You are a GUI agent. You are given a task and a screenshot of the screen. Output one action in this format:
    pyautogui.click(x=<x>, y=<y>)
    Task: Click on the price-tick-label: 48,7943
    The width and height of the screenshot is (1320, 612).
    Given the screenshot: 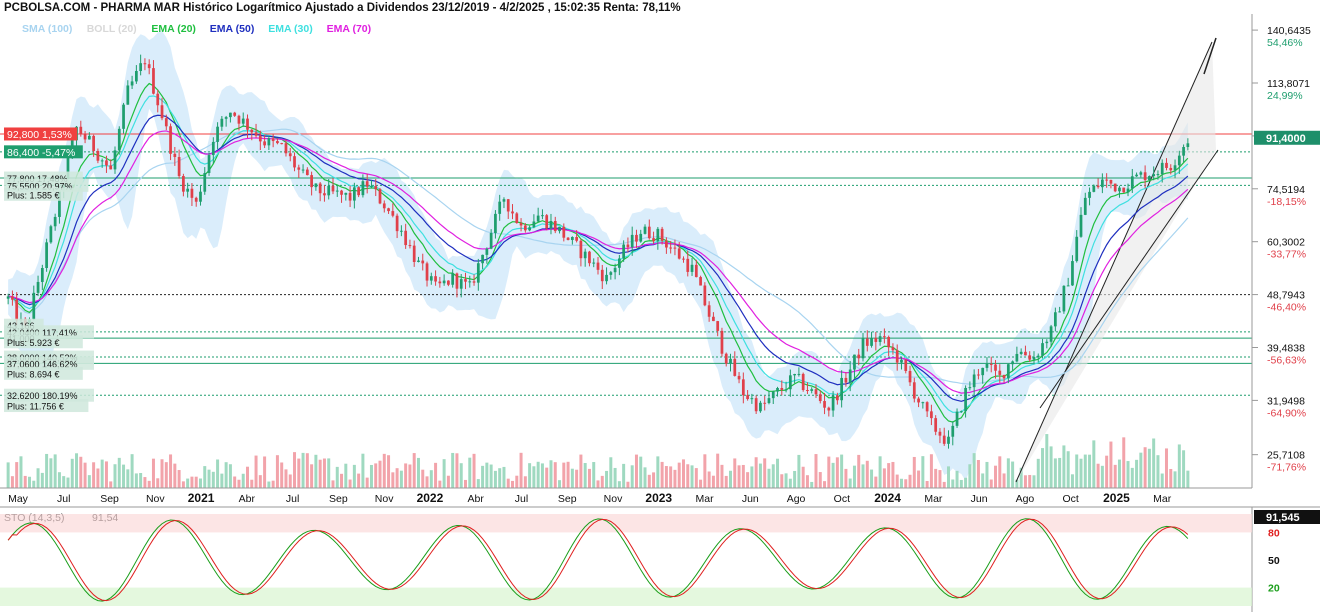 What is the action you would take?
    pyautogui.click(x=1286, y=296)
    